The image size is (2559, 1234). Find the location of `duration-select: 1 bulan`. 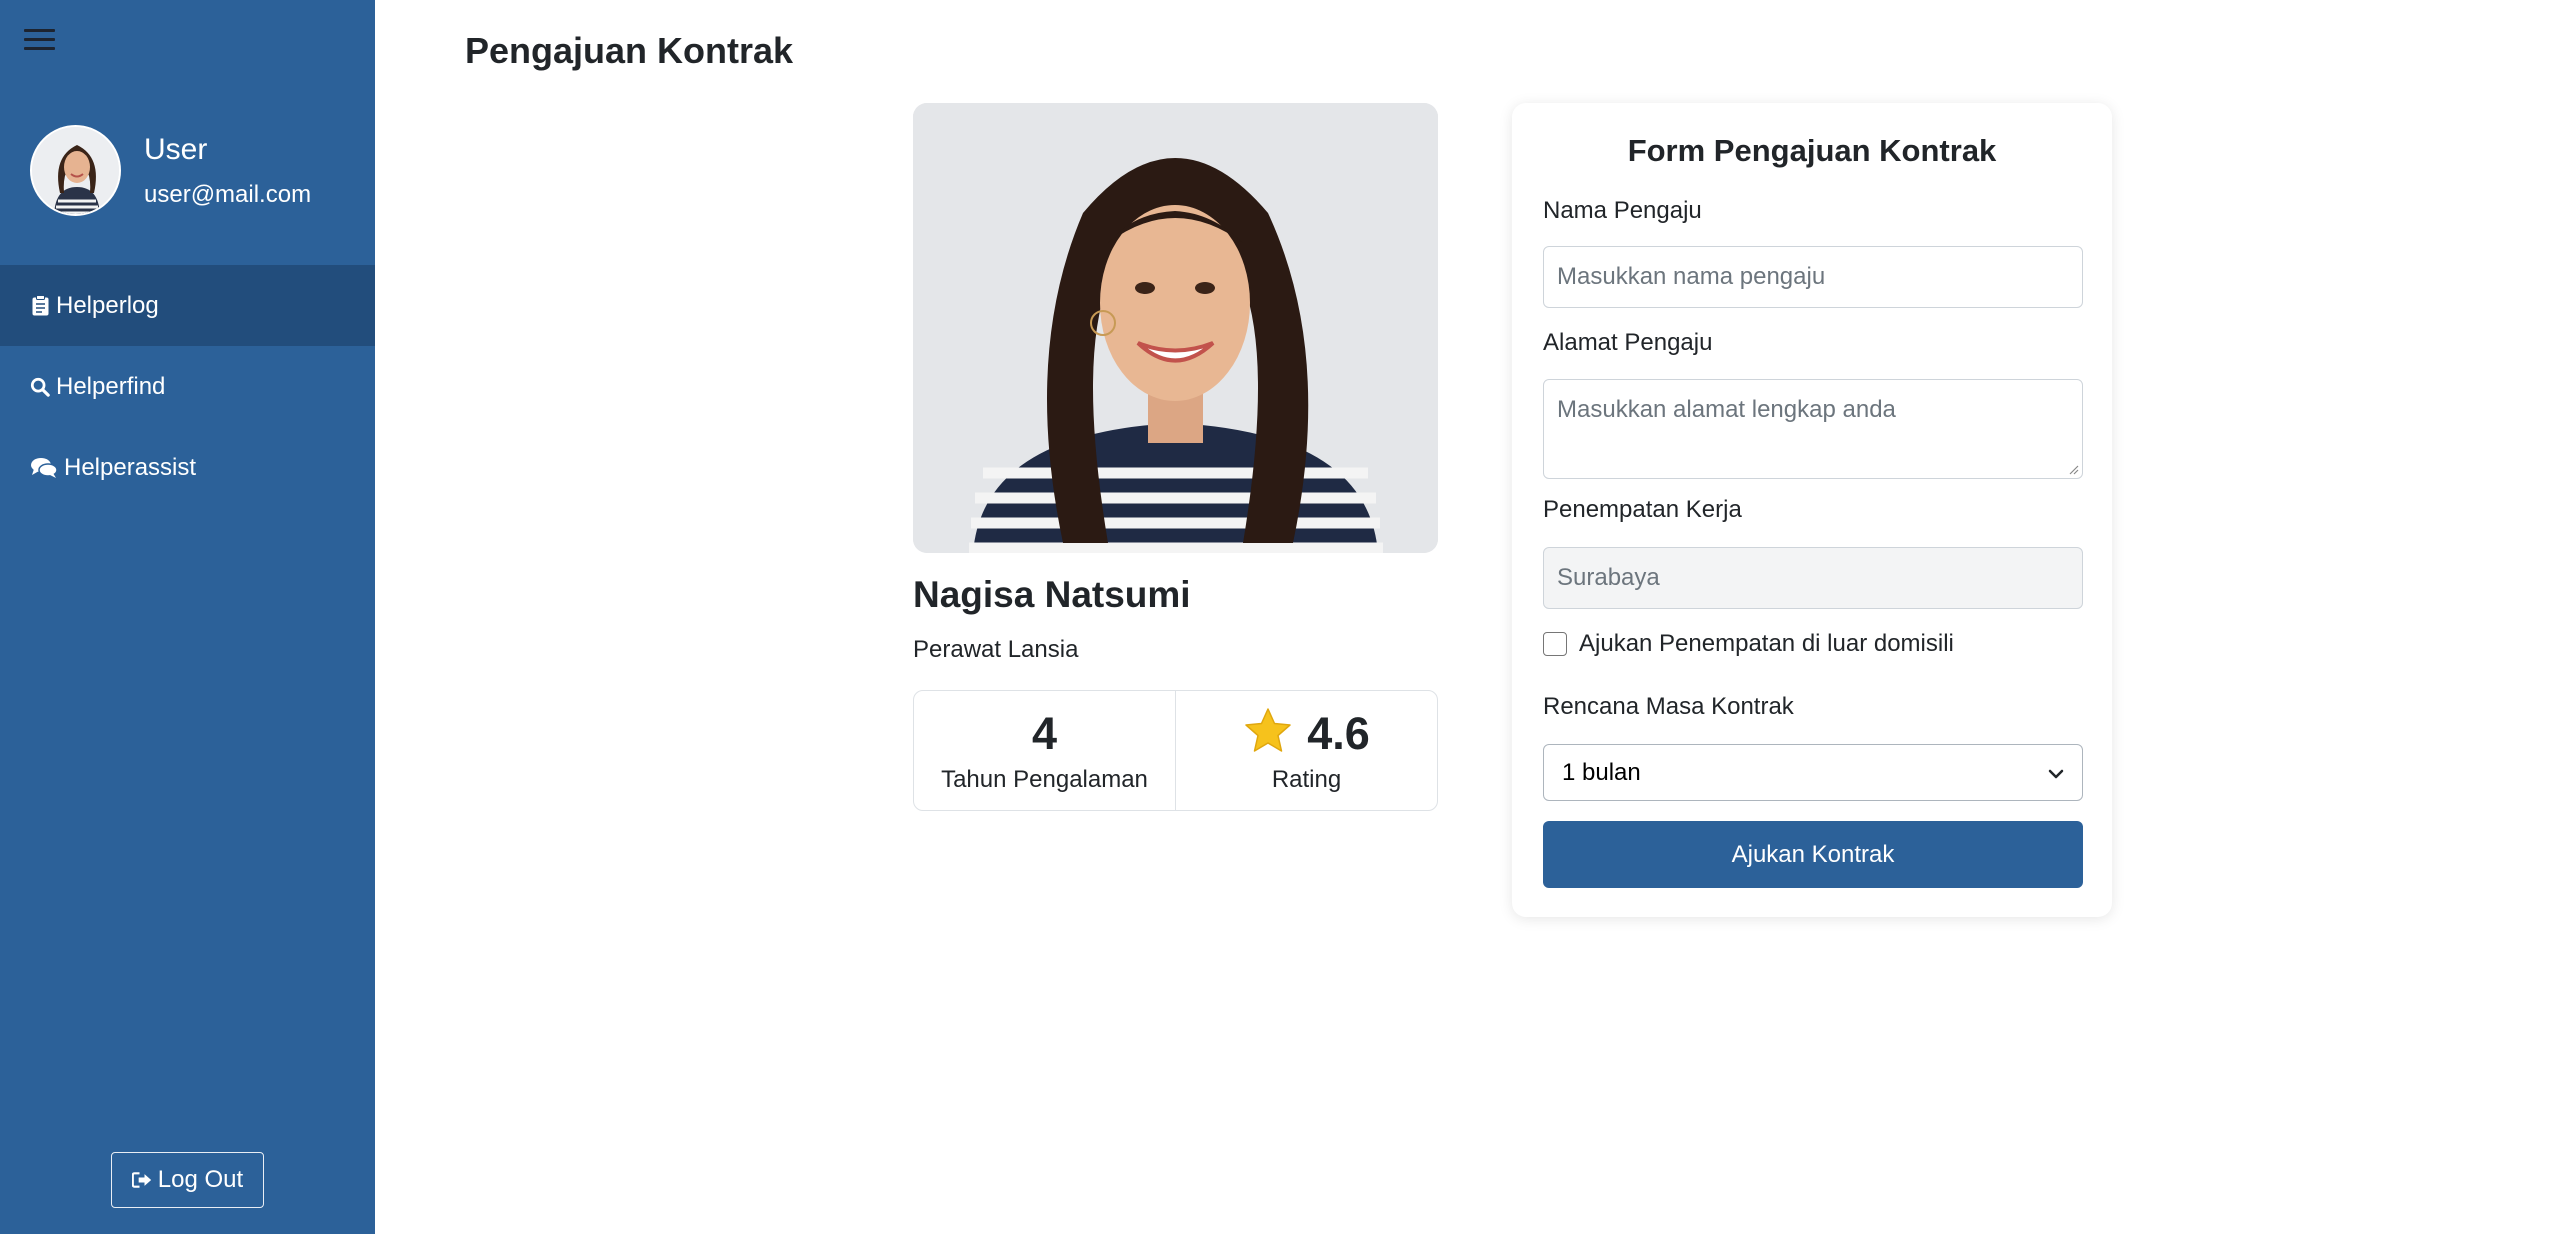

duration-select: 1 bulan is located at coordinates (1813, 772).